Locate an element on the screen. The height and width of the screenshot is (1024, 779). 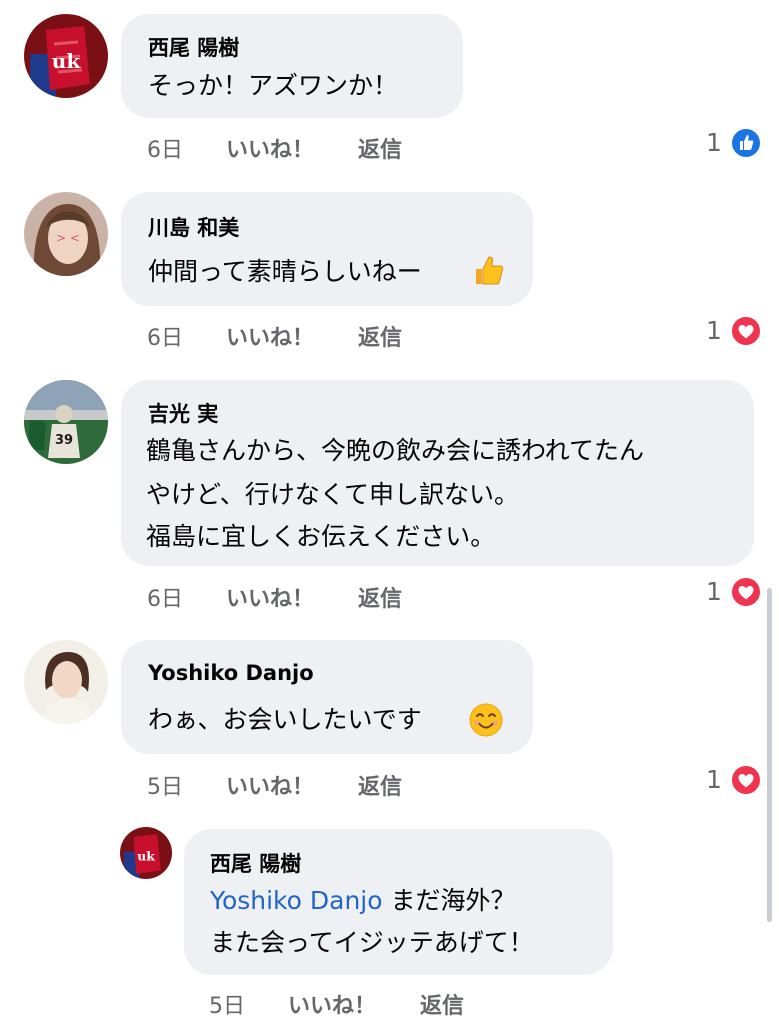
mention-link: Yoshiko Danjo is located at coordinates (296, 900).